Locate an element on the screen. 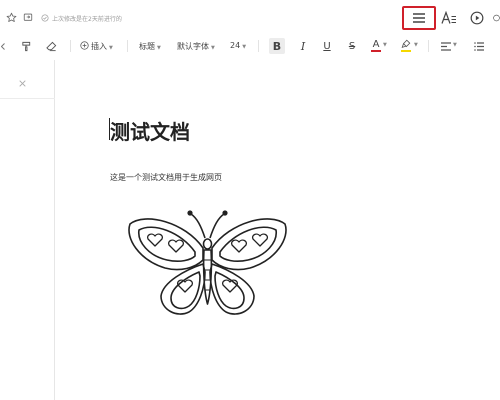 This screenshot has width=500, height=400. insert-plus-icon is located at coordinates (84, 45).